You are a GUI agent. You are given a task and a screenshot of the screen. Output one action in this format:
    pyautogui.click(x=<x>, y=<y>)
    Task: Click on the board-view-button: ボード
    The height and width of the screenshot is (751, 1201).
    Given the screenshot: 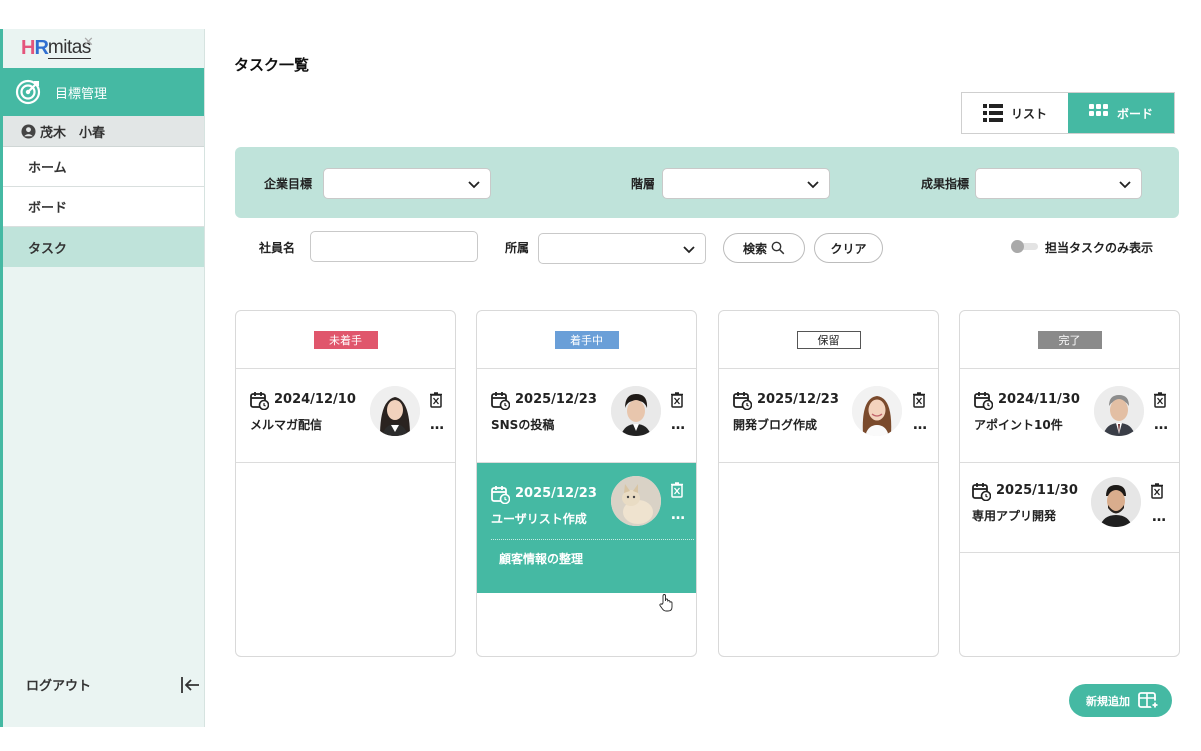 What is the action you would take?
    pyautogui.click(x=1121, y=113)
    